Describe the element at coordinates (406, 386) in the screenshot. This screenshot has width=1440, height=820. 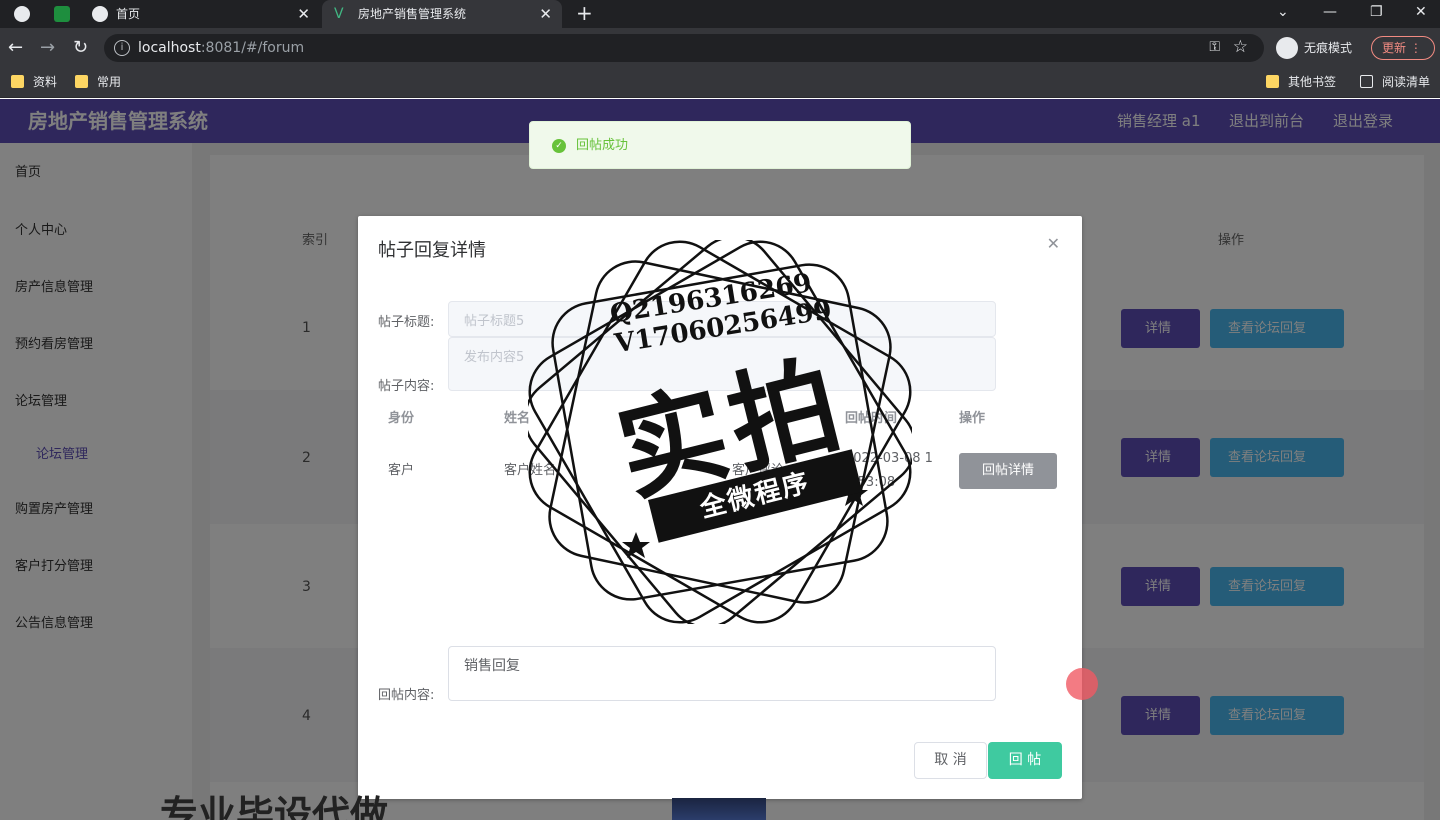
I see `post-content-label: 帖子内容:` at that location.